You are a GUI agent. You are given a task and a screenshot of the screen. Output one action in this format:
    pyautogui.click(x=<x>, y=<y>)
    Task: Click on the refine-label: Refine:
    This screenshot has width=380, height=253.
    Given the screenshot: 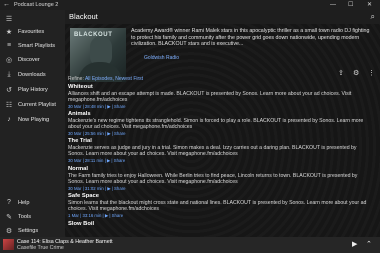 What is the action you would take?
    pyautogui.click(x=76, y=79)
    